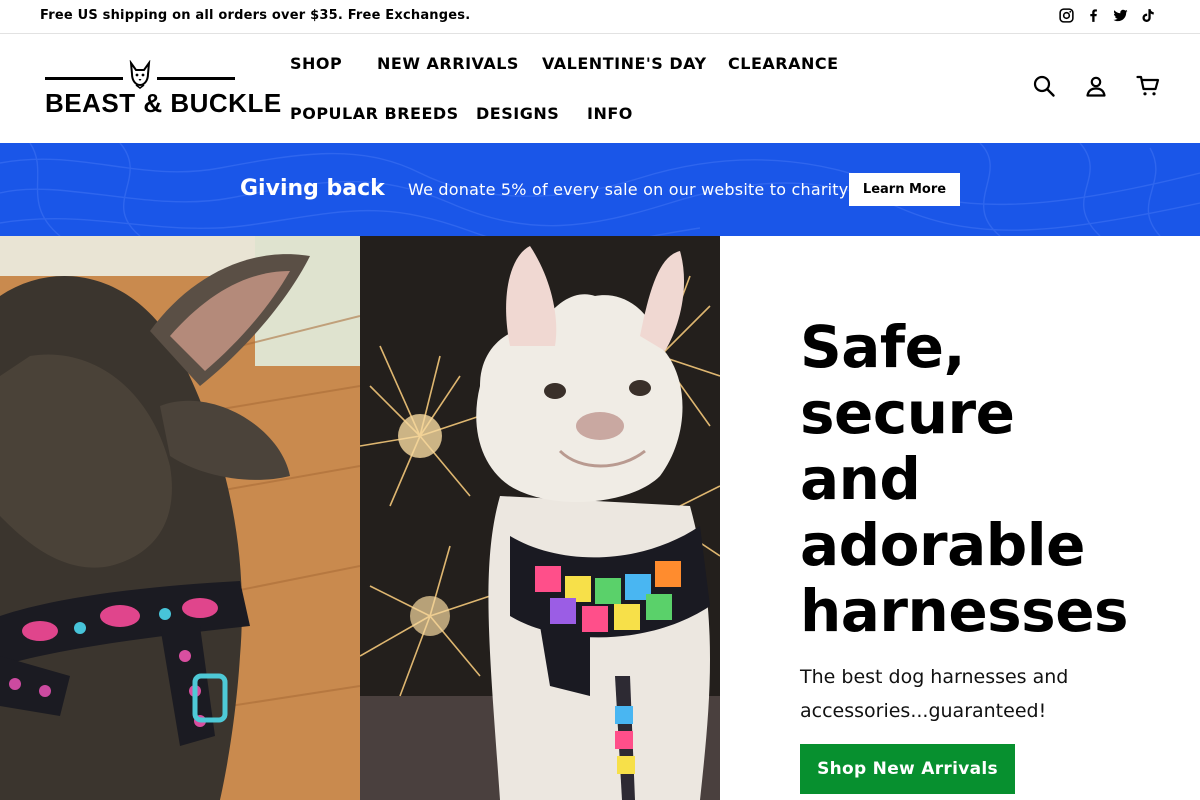 This screenshot has width=1200, height=800. Describe the element at coordinates (883, 347) in the screenshot. I see `headline-line: Safe,` at that location.